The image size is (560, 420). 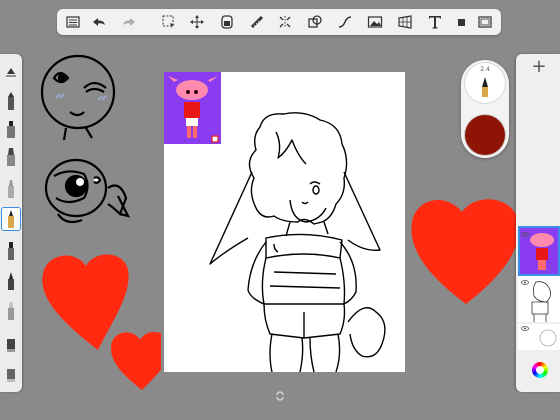 What do you see at coordinates (345, 22) in the screenshot?
I see `curve-icon` at bounding box center [345, 22].